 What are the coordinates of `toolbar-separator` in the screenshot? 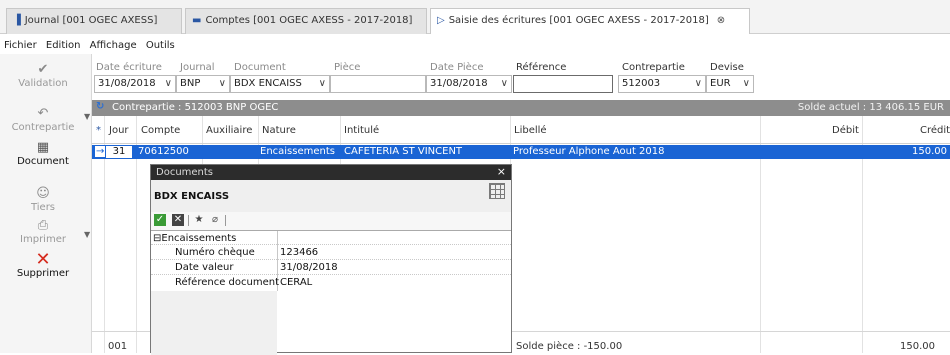 It's located at (188, 220).